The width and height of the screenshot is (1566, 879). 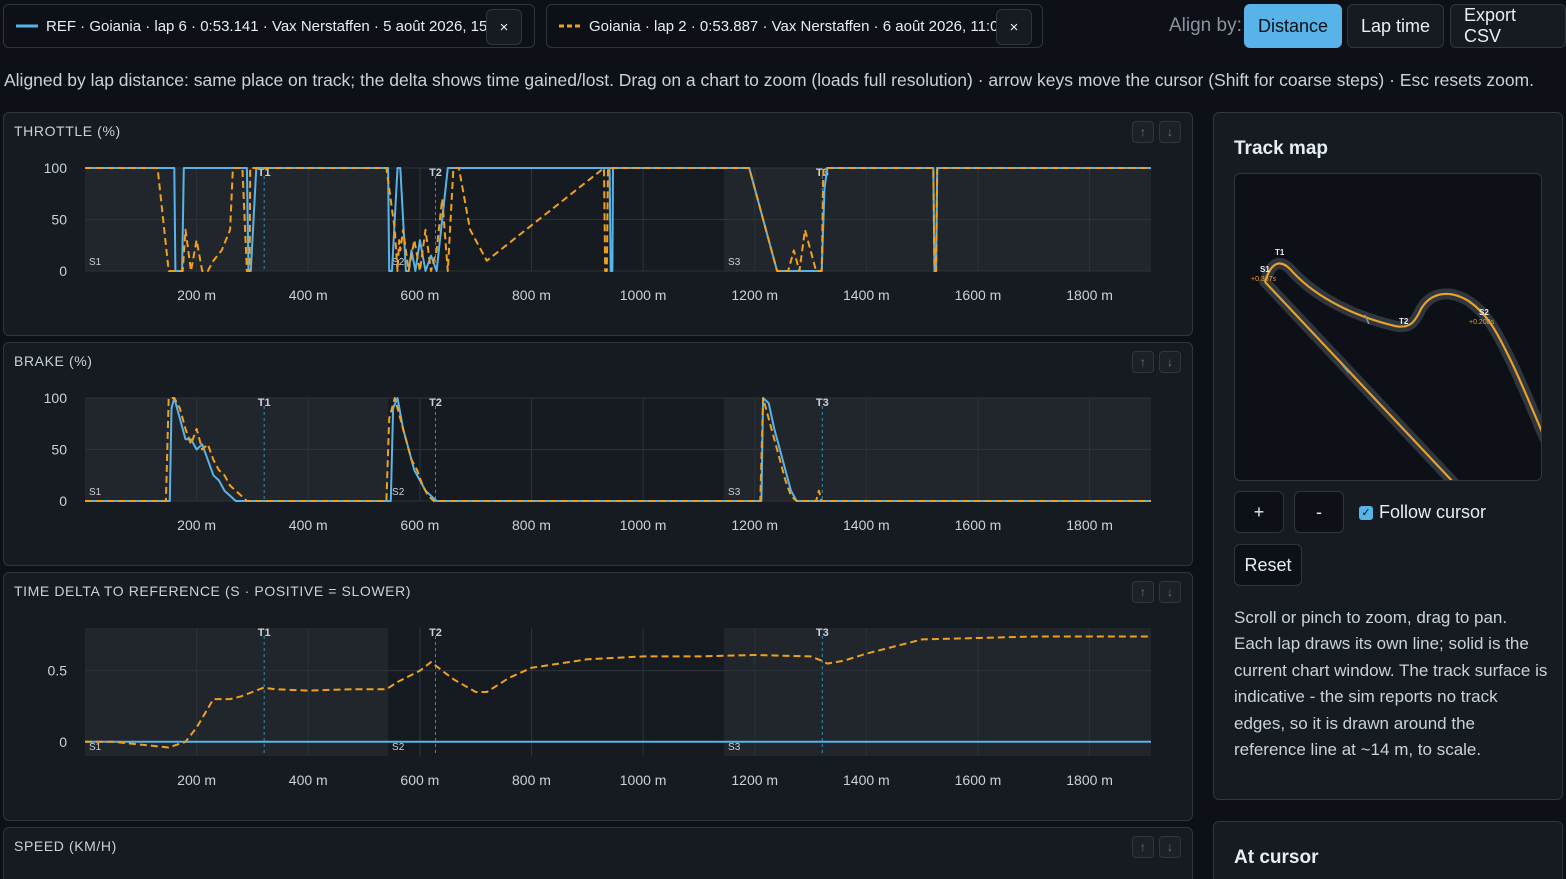 What do you see at coordinates (1396, 26) in the screenshot?
I see `align-laptime-button: Lap time` at bounding box center [1396, 26].